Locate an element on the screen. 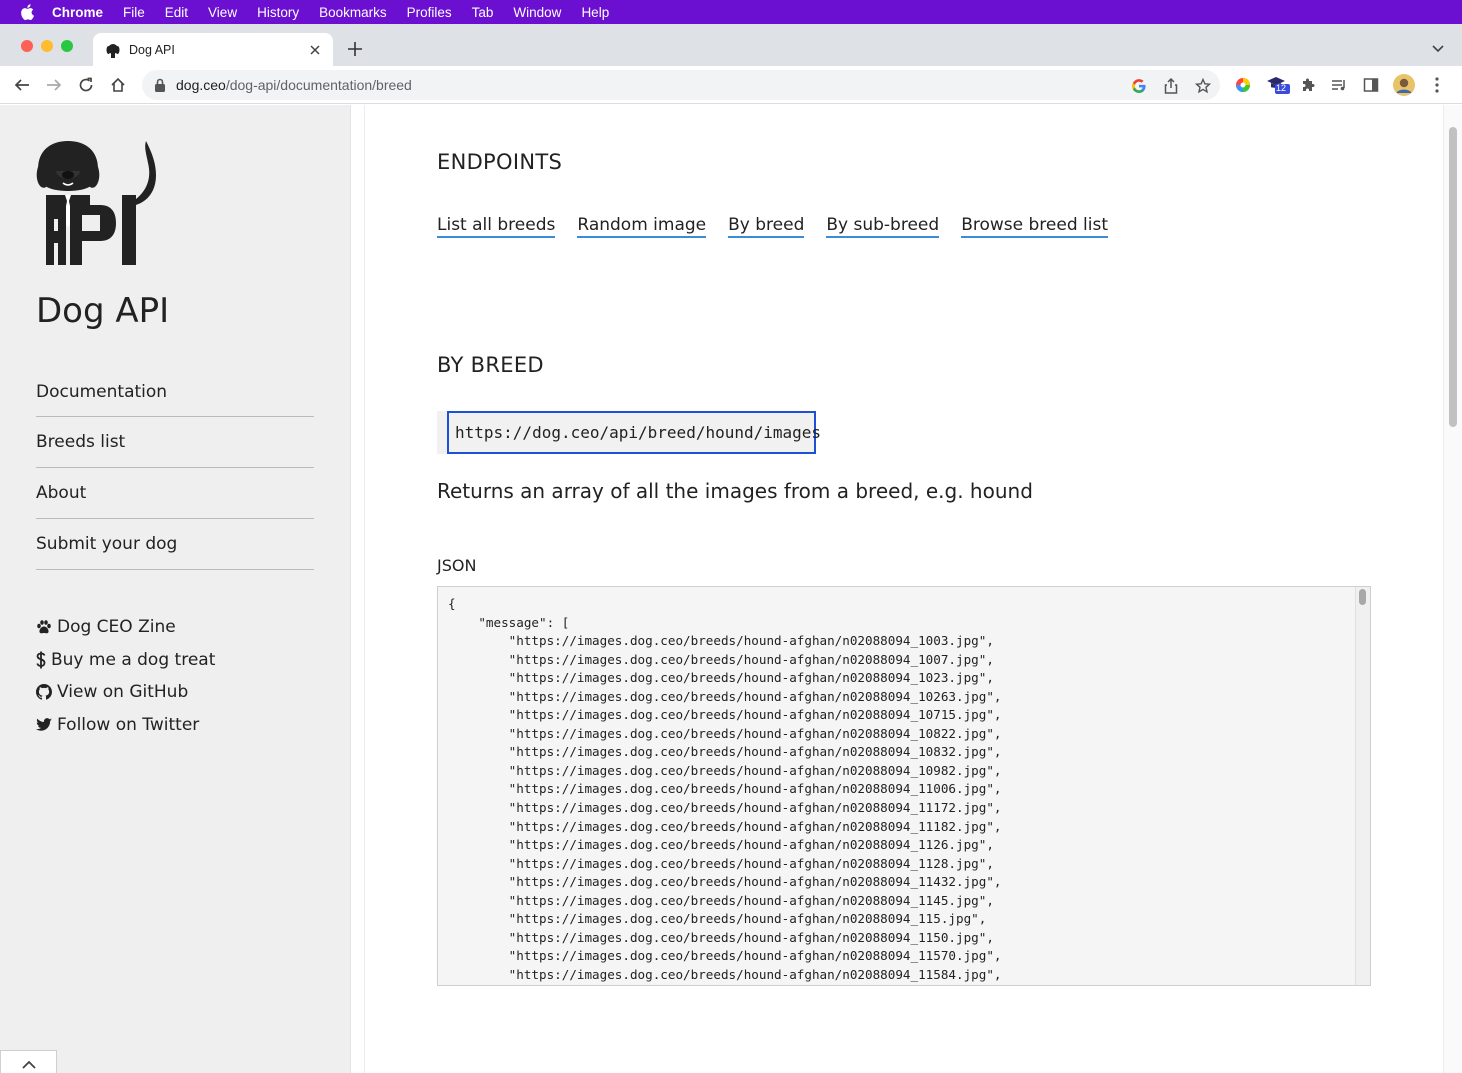 This screenshot has height=1073, width=1462. color-wheel-extension-icon is located at coordinates (1243, 85).